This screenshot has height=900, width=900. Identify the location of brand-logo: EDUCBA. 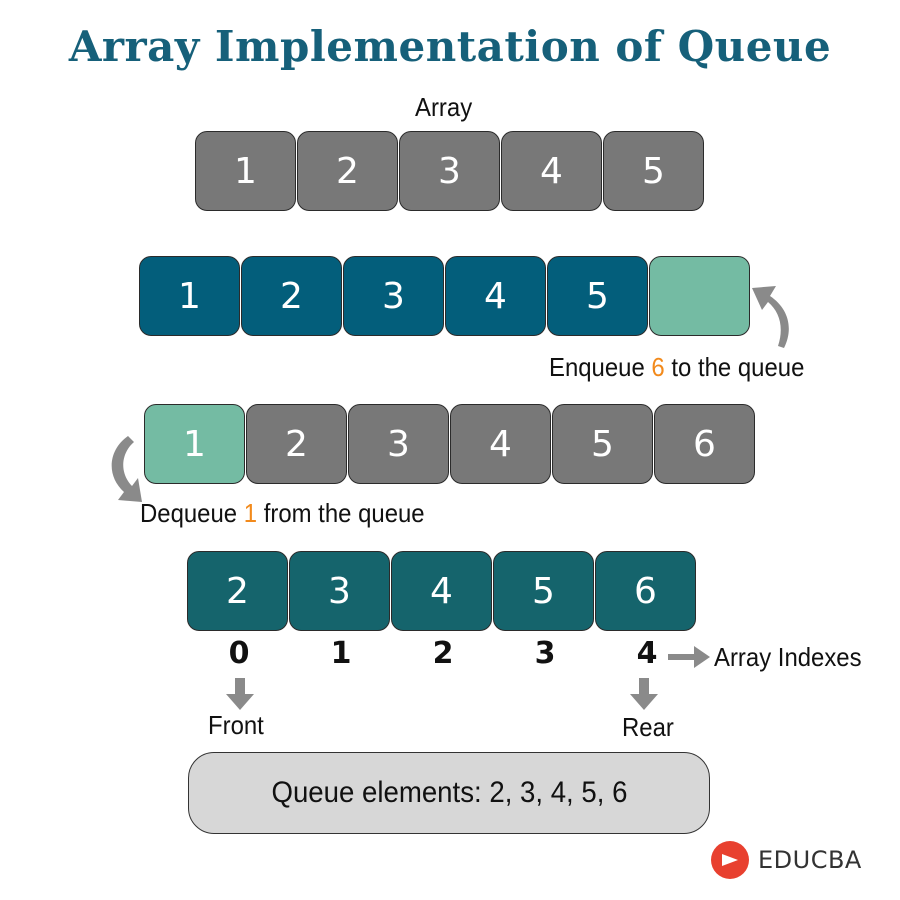
(786, 860).